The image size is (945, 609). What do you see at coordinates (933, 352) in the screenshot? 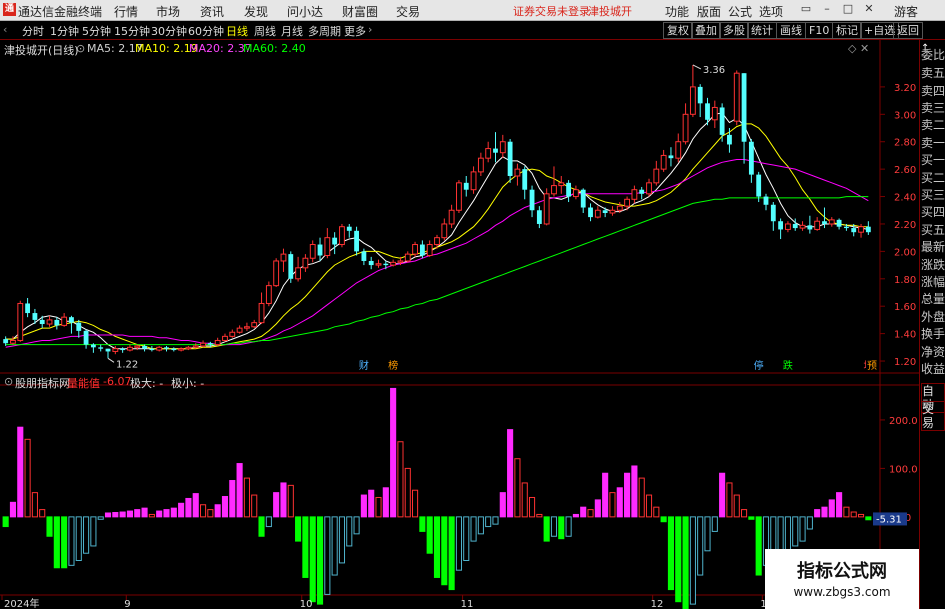
I see `panel-net-assets: 净资` at bounding box center [933, 352].